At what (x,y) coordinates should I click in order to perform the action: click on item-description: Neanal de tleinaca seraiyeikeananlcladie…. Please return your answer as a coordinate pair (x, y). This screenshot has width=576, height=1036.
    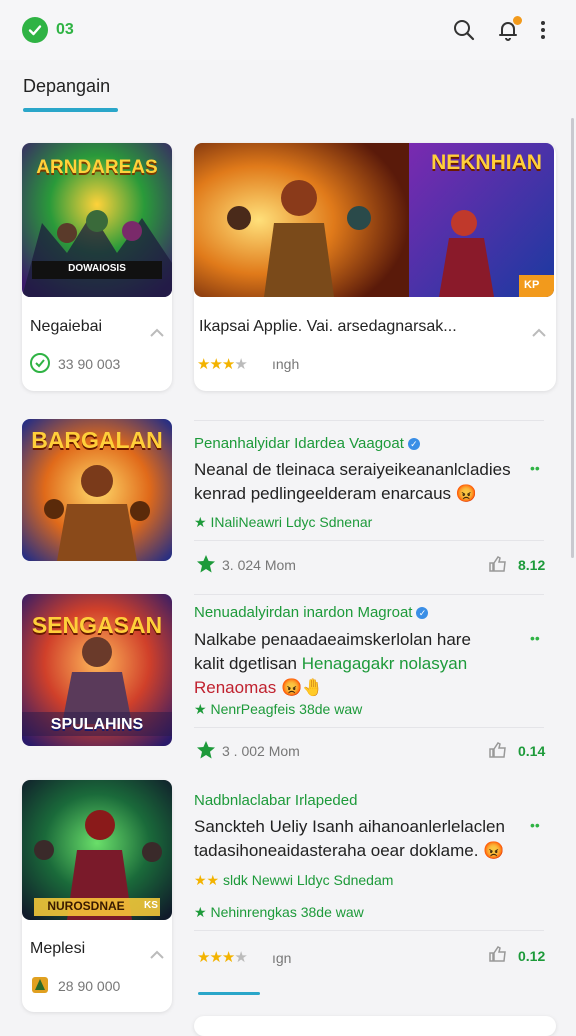
    Looking at the image, I should click on (352, 481).